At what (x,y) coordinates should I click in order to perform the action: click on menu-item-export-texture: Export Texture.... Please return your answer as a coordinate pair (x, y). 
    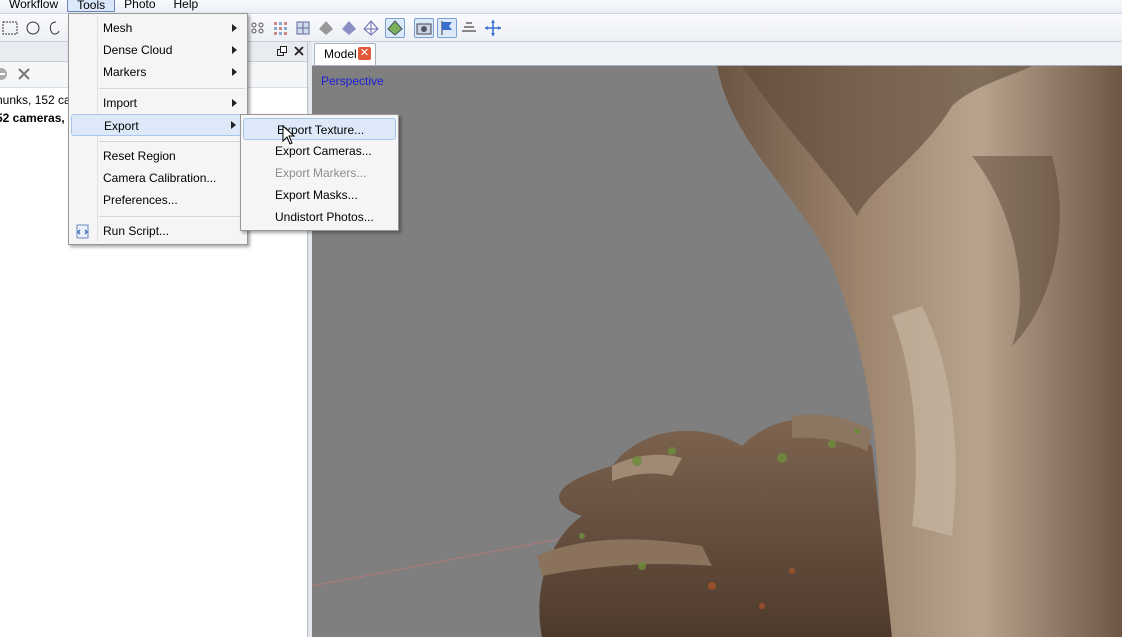
    Looking at the image, I should click on (319, 129).